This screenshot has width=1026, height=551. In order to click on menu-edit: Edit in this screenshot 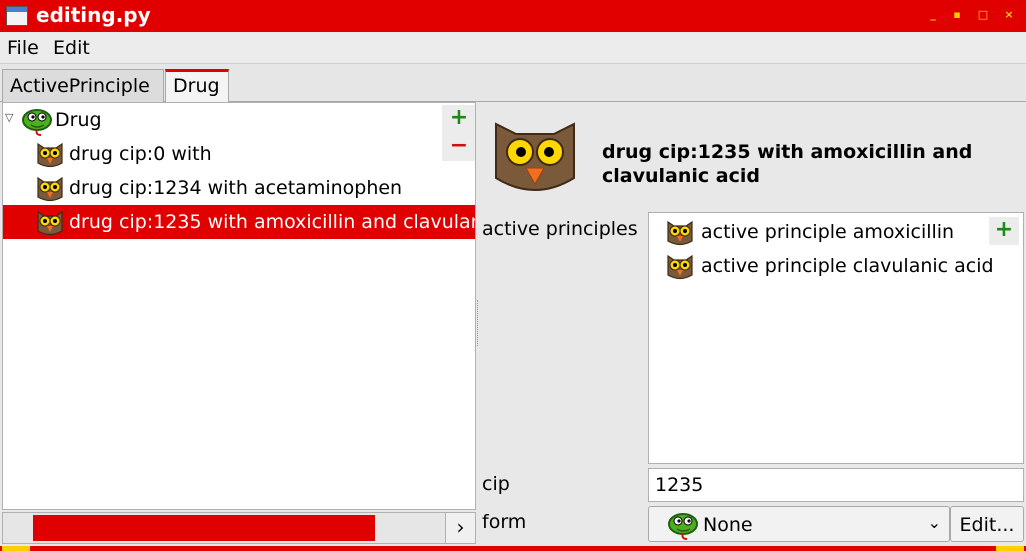, I will do `click(71, 48)`.